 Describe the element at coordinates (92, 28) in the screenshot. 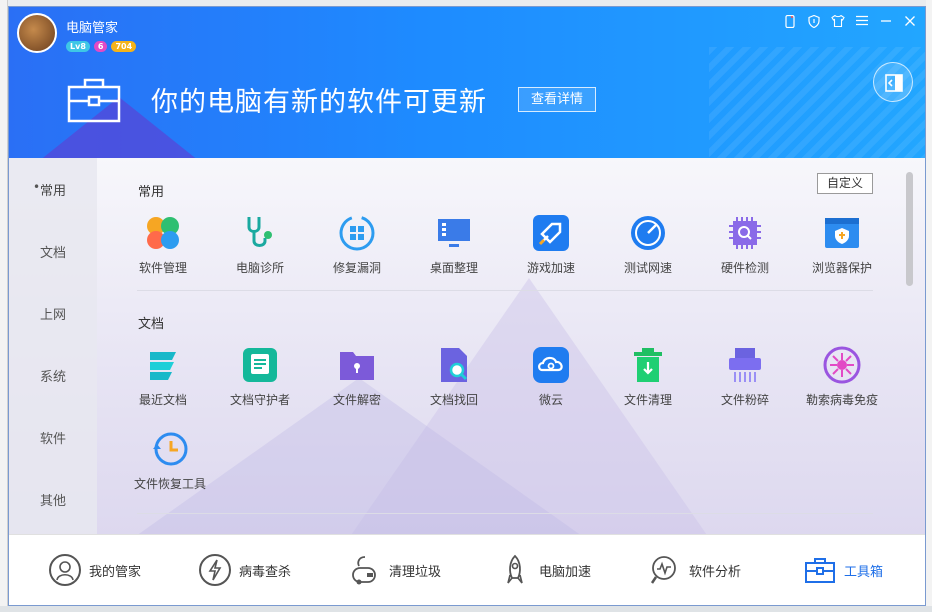

I see `app-title: 电脑管家` at that location.